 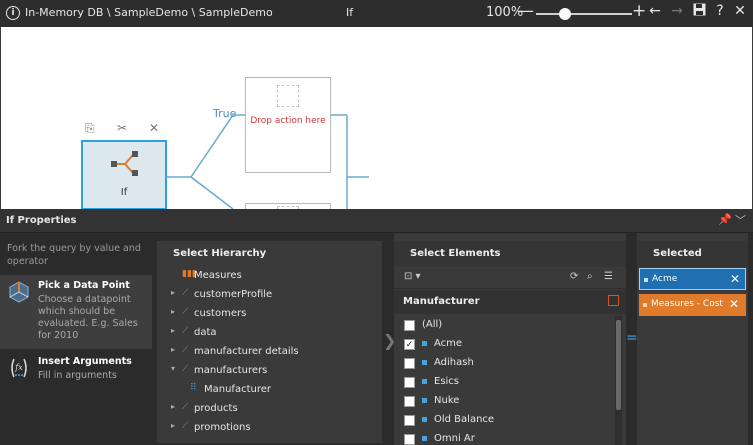 What do you see at coordinates (504, 401) in the screenshot?
I see `element-item: Nuke` at bounding box center [504, 401].